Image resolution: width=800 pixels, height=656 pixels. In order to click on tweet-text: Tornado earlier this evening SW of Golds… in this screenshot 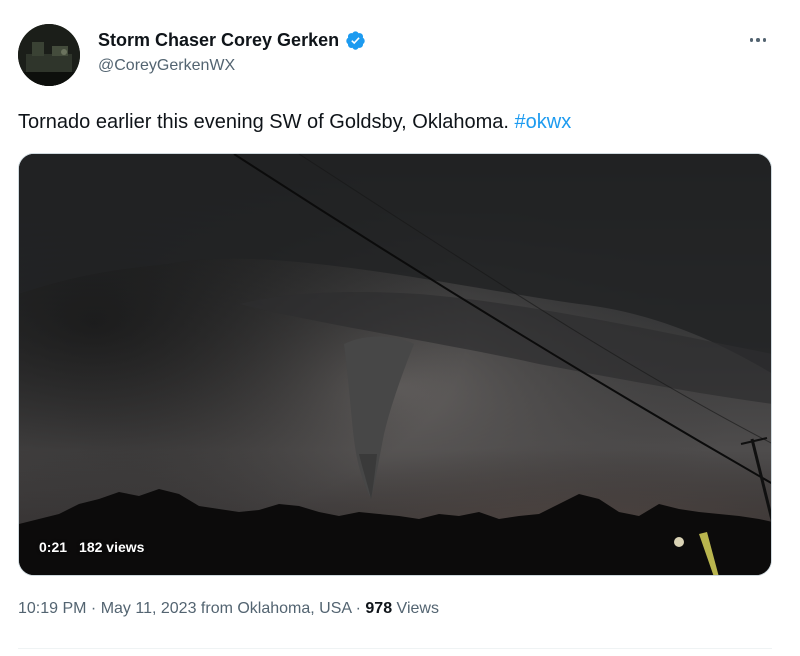, I will do `click(294, 122)`.